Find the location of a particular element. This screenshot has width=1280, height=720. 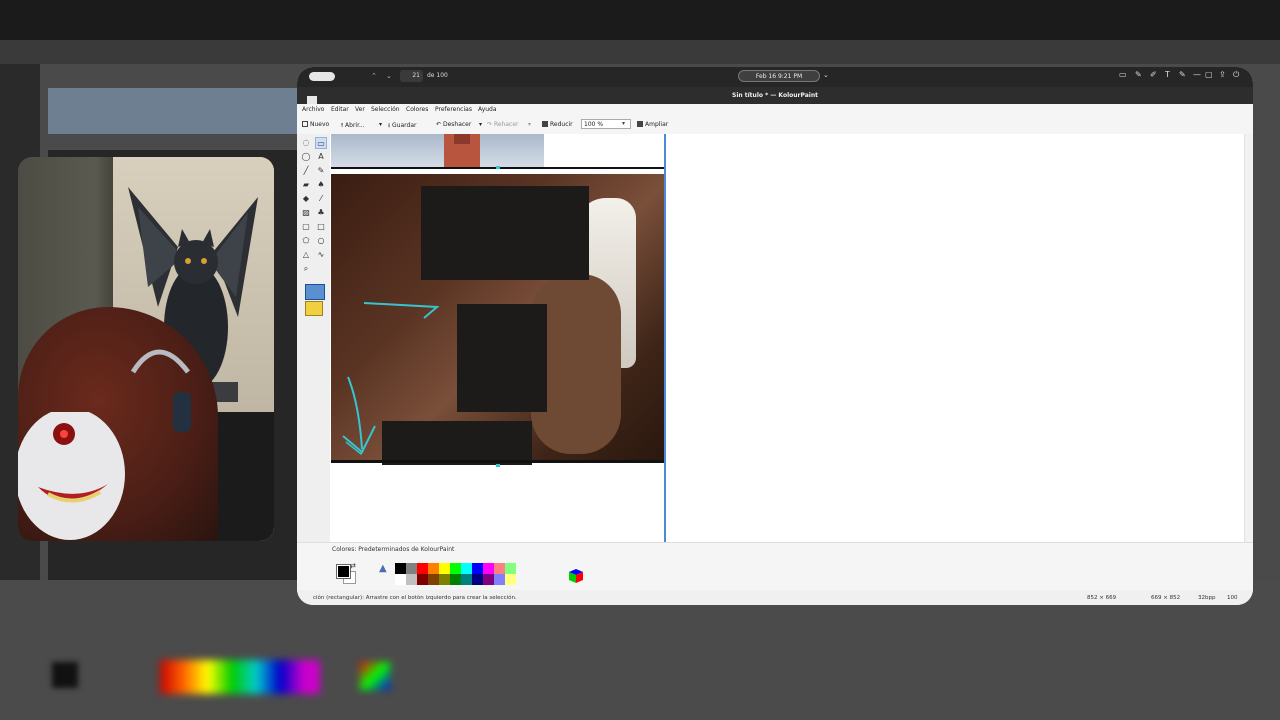

zoom-icon: ⌕ is located at coordinates (306, 269).